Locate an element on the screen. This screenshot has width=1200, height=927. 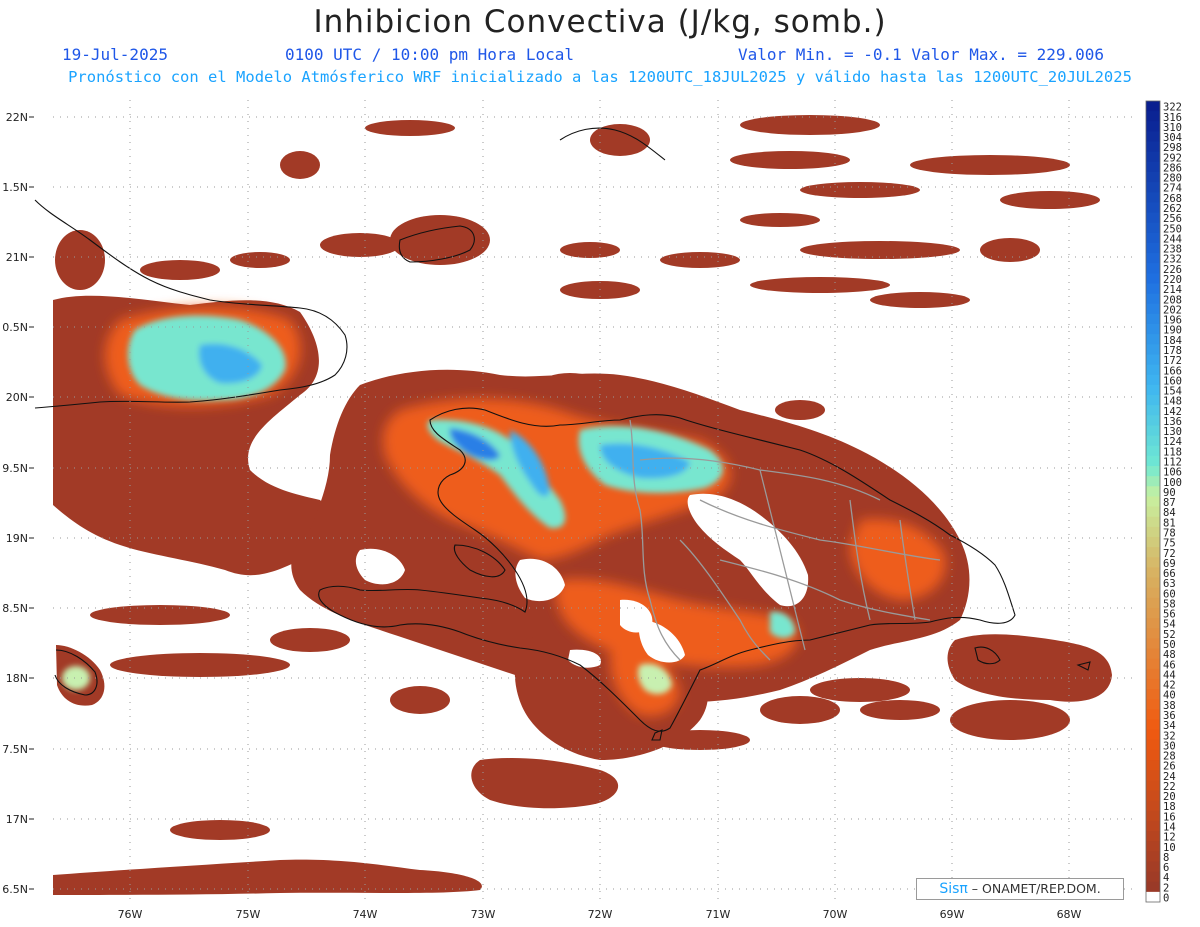
credit-text: – ONAMET/REP.DOM. is located at coordinates (1034, 888).